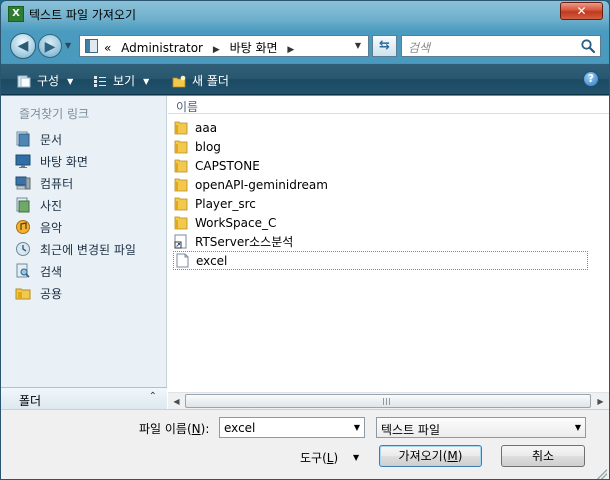 This screenshot has height=480, width=610. I want to click on sidebar-item-documents: 문서, so click(90, 139).